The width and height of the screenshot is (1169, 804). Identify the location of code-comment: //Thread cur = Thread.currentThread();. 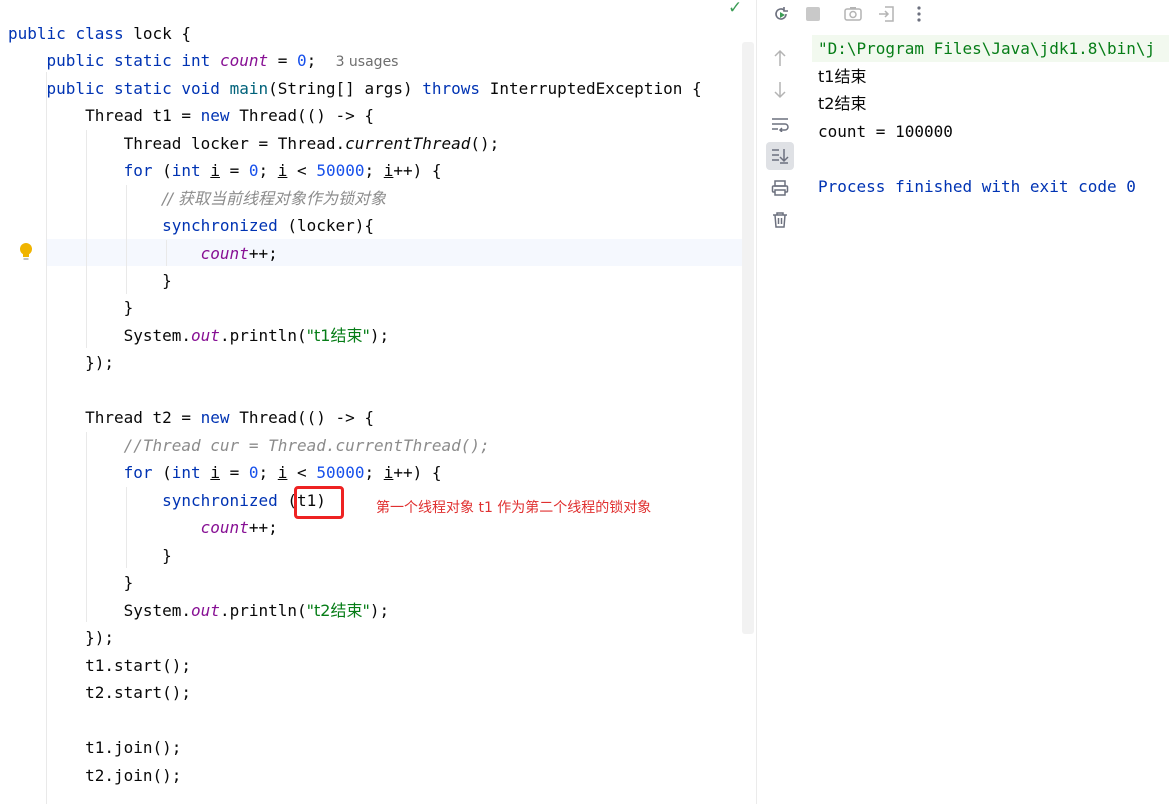
(306, 445).